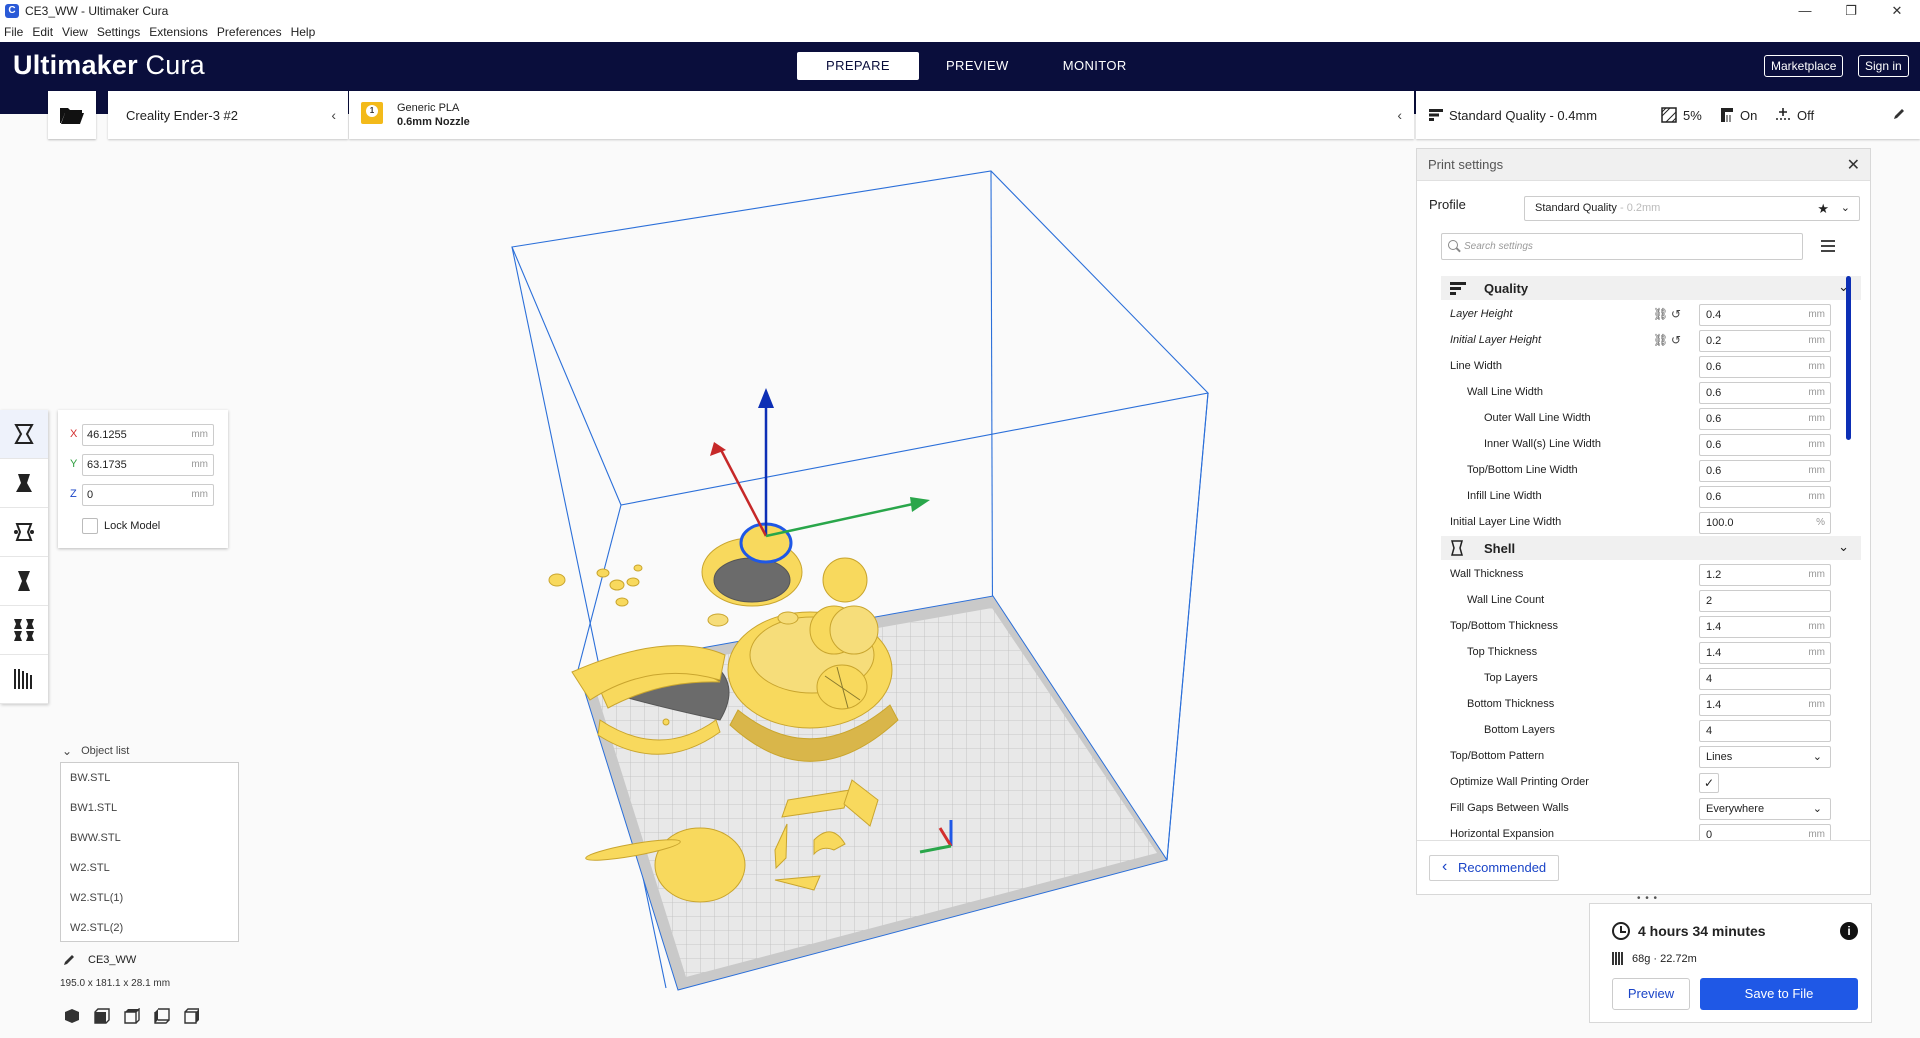  What do you see at coordinates (102, 1016) in the screenshot?
I see `front-view-icon` at bounding box center [102, 1016].